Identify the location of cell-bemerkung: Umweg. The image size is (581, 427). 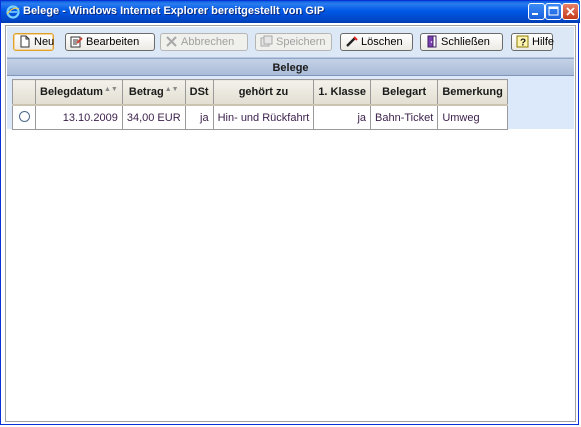
(472, 117).